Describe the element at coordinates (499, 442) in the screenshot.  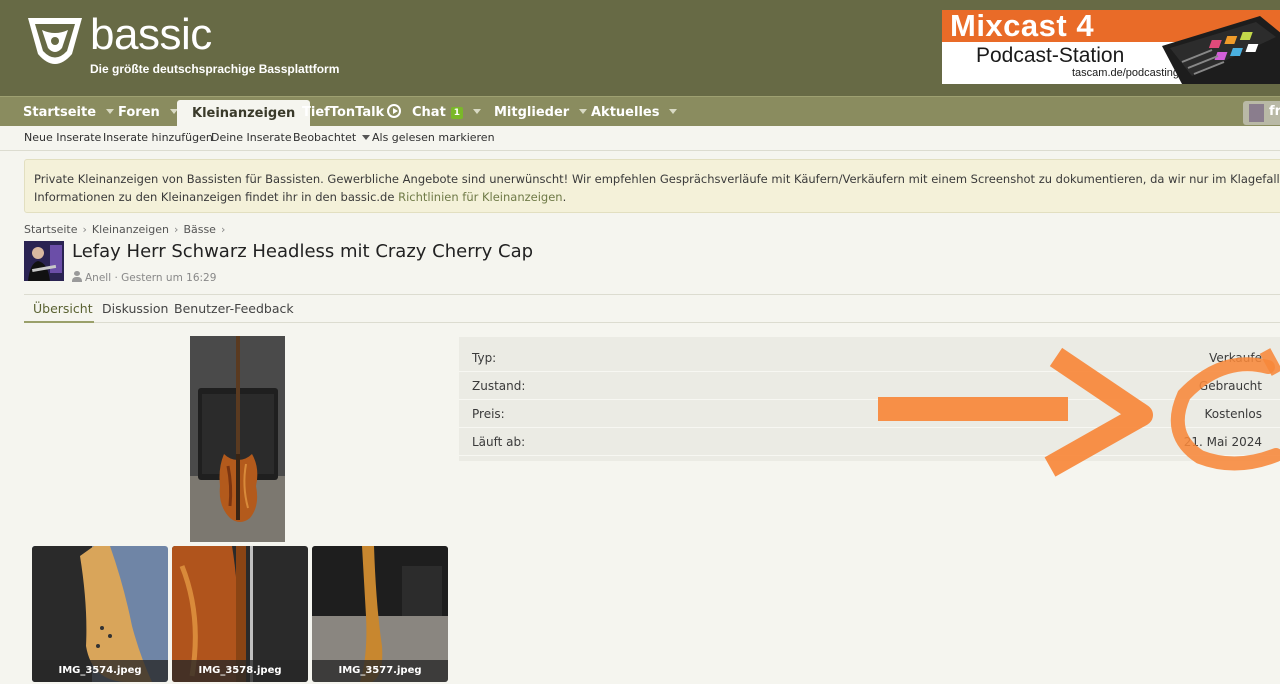
I see `detail-label: Läuft ab:` at that location.